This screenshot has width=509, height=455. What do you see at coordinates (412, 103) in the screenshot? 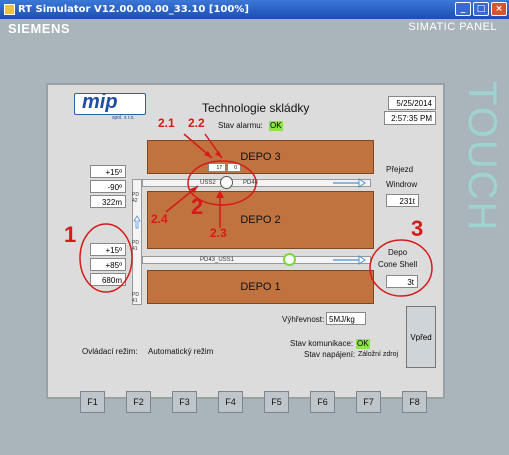
I see `date-field: 5/25/2014` at bounding box center [412, 103].